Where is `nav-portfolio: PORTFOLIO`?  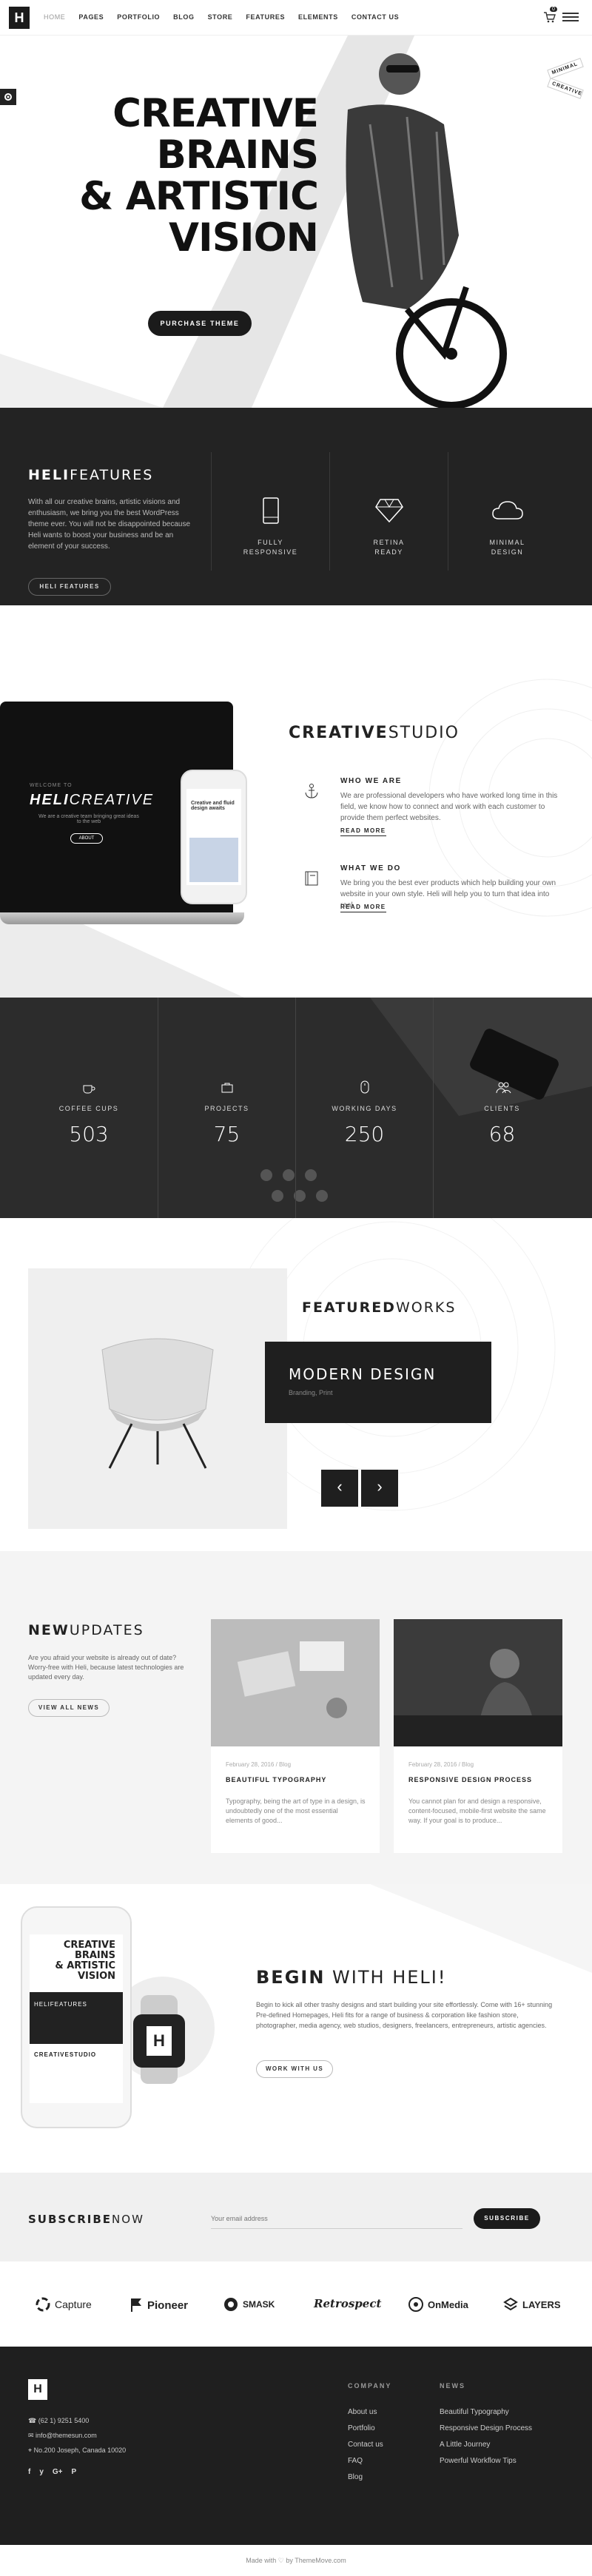
nav-portfolio: PORTFOLIO is located at coordinates (138, 18).